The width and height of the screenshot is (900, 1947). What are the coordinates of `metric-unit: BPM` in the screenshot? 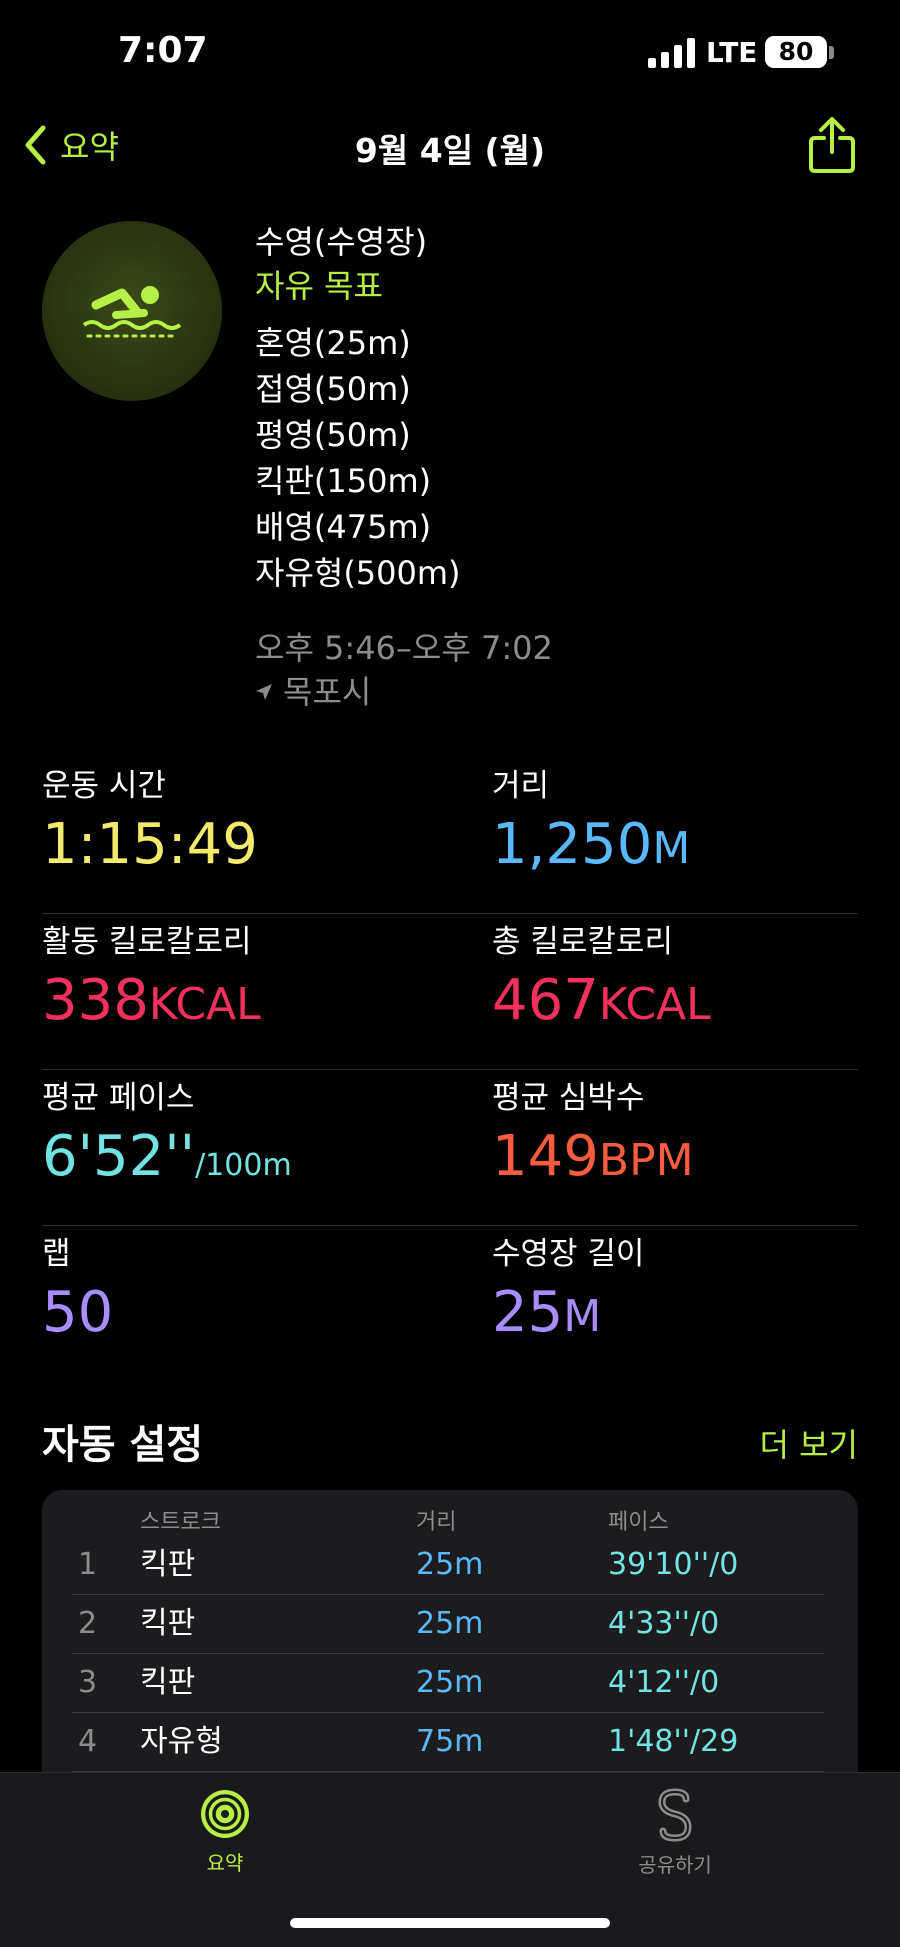 It's located at (646, 1160).